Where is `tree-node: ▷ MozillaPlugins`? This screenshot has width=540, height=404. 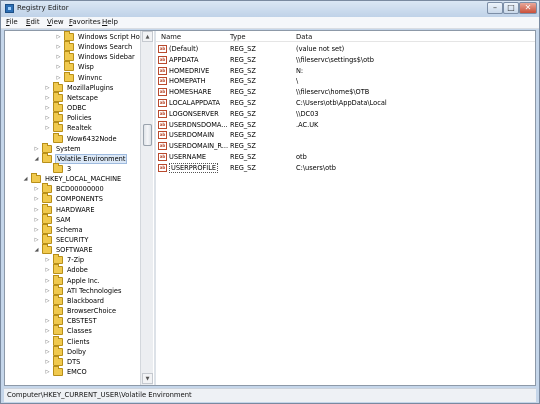
tree-node: ▷ MozillaPlugins is located at coordinates (72, 87).